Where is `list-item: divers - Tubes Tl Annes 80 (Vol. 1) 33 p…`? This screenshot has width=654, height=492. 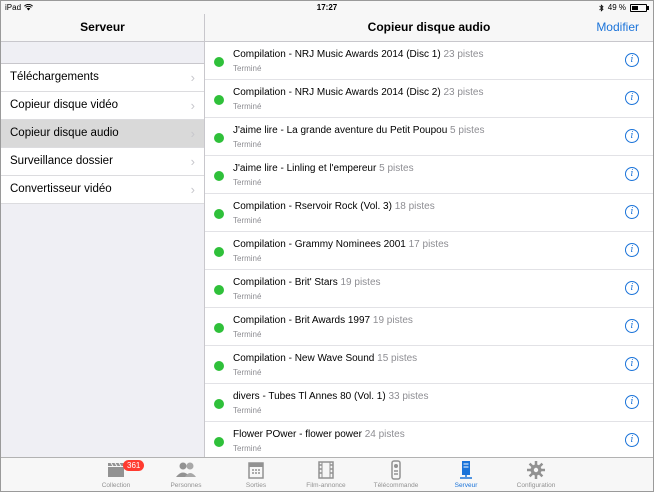 list-item: divers - Tubes Tl Annes 80 (Vol. 1) 33 p… is located at coordinates (429, 403).